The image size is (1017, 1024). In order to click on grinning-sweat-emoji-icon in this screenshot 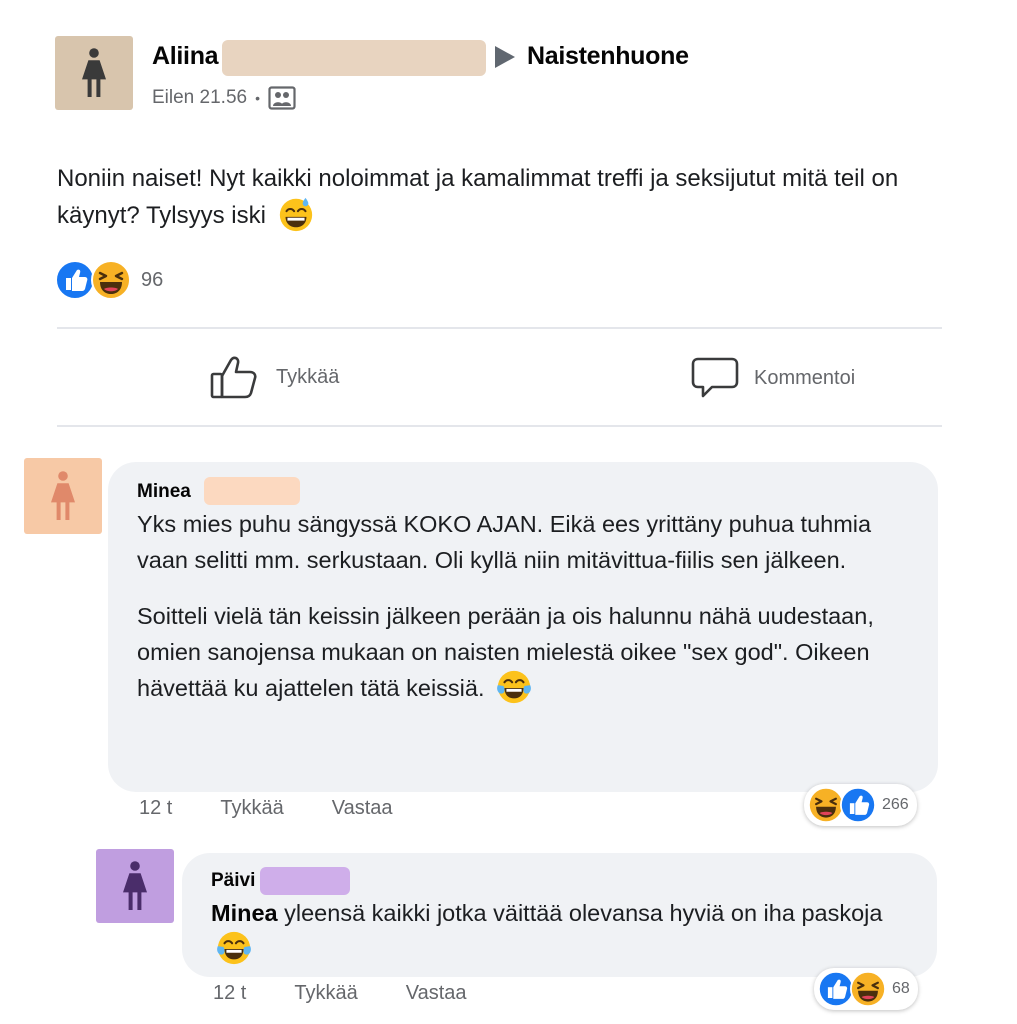, I will do `click(296, 214)`.